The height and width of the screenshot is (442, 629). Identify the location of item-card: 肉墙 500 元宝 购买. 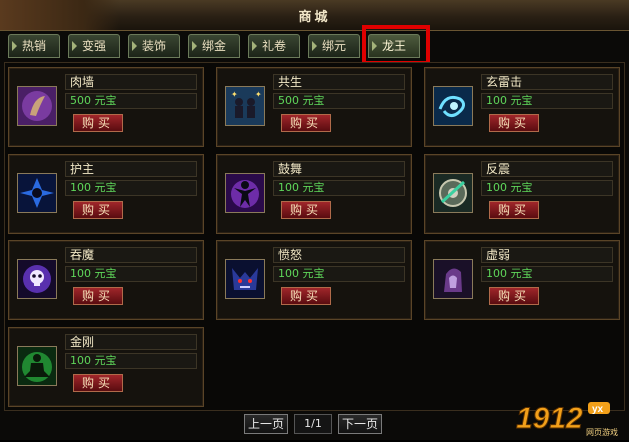
(106, 107).